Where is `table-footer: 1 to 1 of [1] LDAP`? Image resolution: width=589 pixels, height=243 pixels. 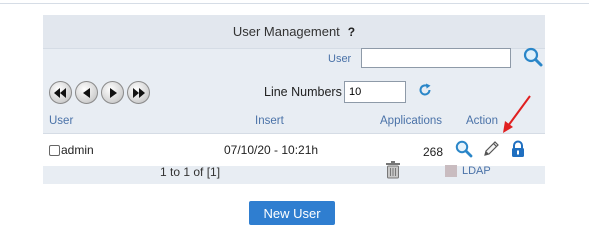 table-footer: 1 to 1 of [1] LDAP is located at coordinates (294, 172).